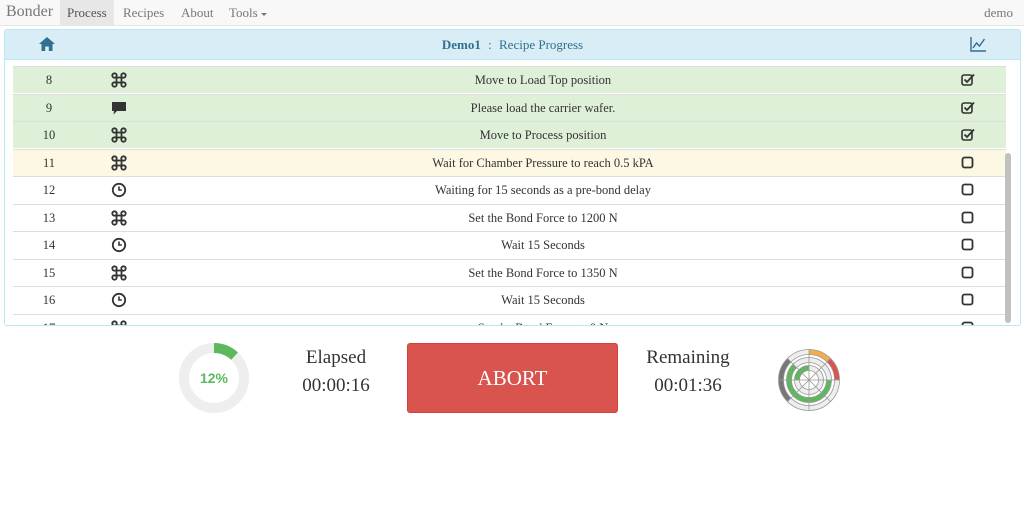  I want to click on step-row: 16 Wait 15 Seconds, so click(509, 299).